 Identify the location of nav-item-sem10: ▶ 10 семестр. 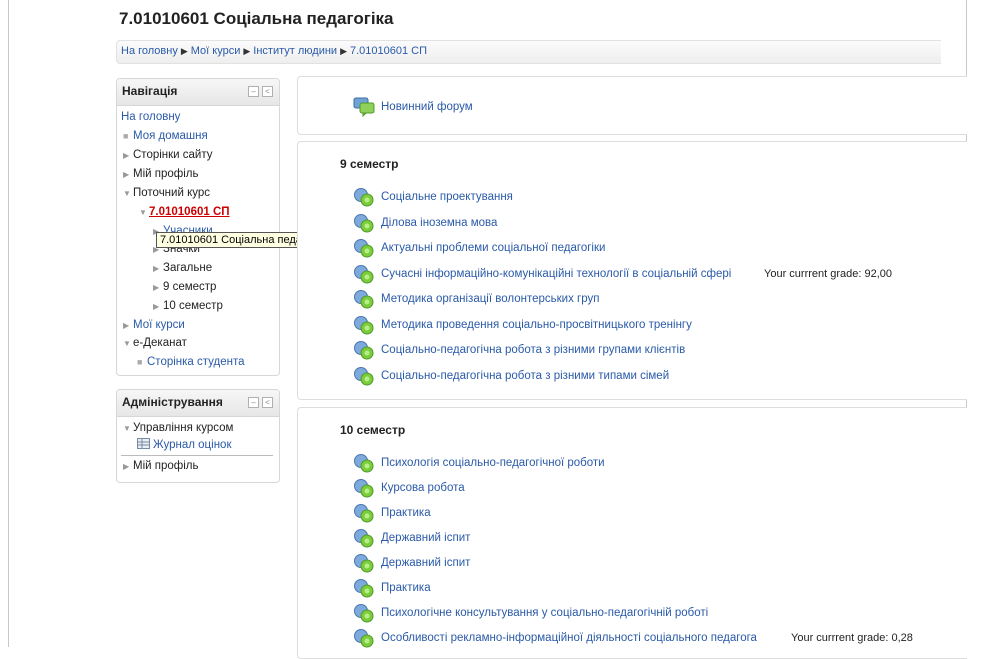
(188, 306).